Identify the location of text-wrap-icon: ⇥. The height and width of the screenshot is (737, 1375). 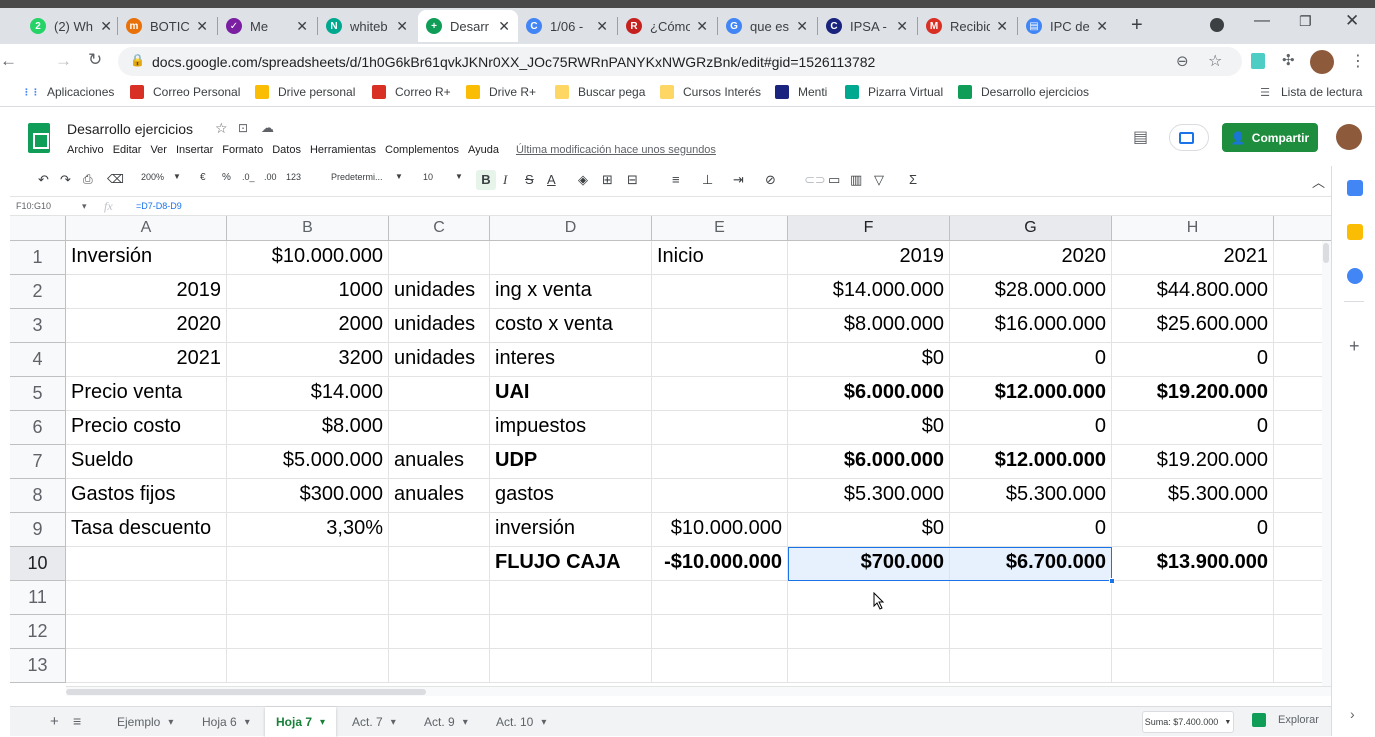
(738, 180).